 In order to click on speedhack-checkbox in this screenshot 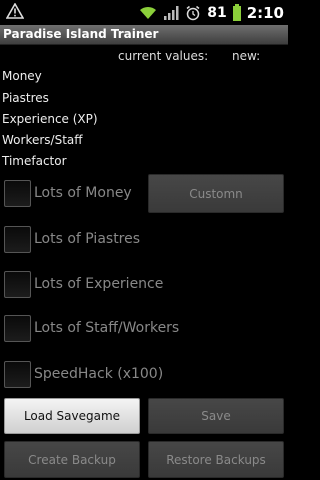, I will do `click(17, 374)`.